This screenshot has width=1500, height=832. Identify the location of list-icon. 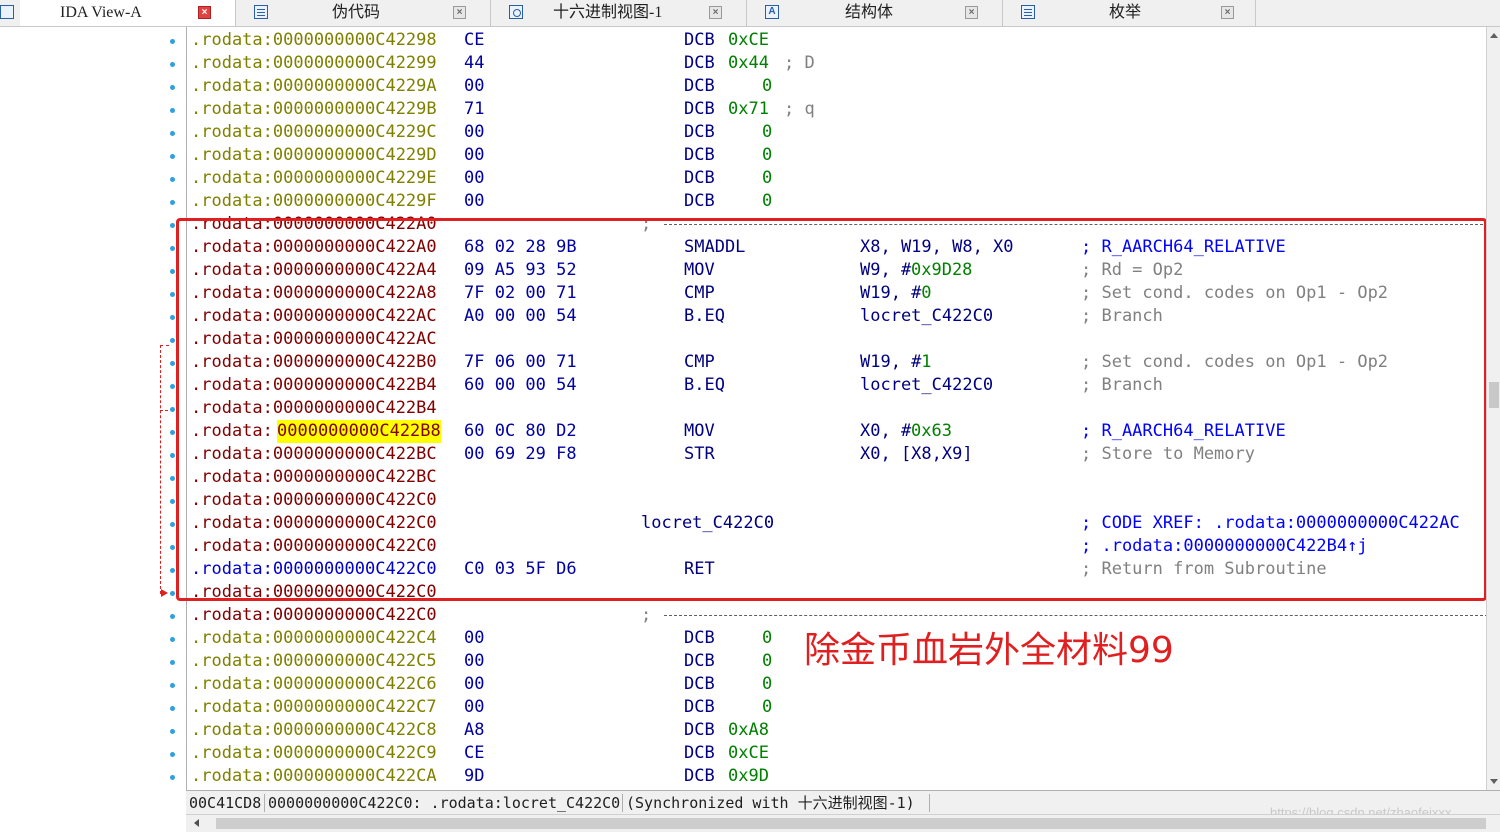
(7, 12).